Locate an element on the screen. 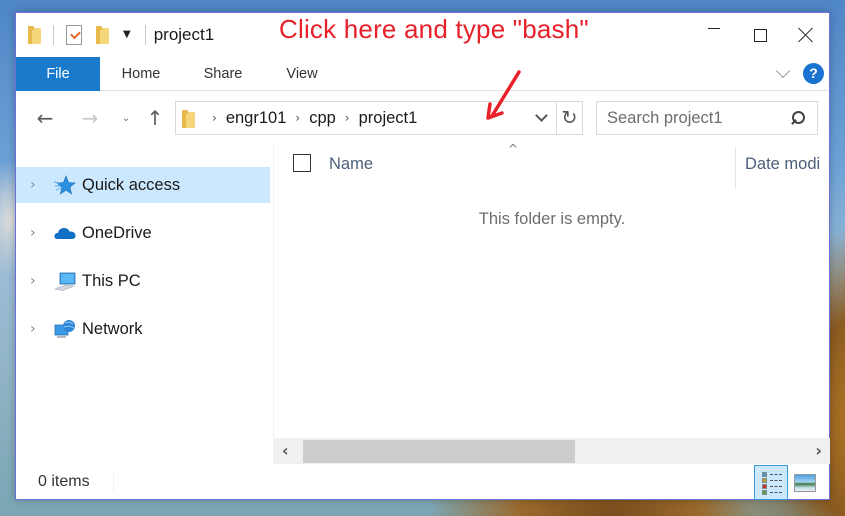 This screenshot has width=845, height=516. new-folder-icon is located at coordinates (102, 35).